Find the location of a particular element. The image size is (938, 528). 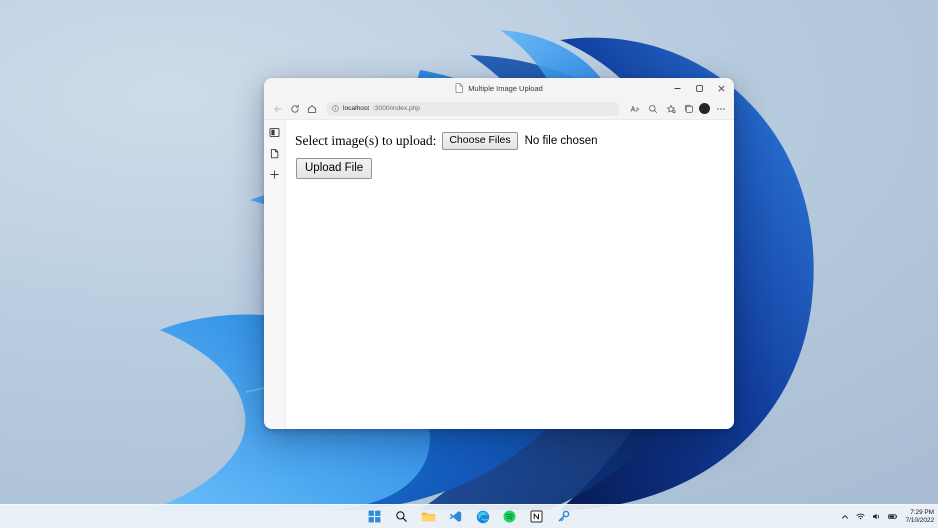

refresh-icon is located at coordinates (294, 108).